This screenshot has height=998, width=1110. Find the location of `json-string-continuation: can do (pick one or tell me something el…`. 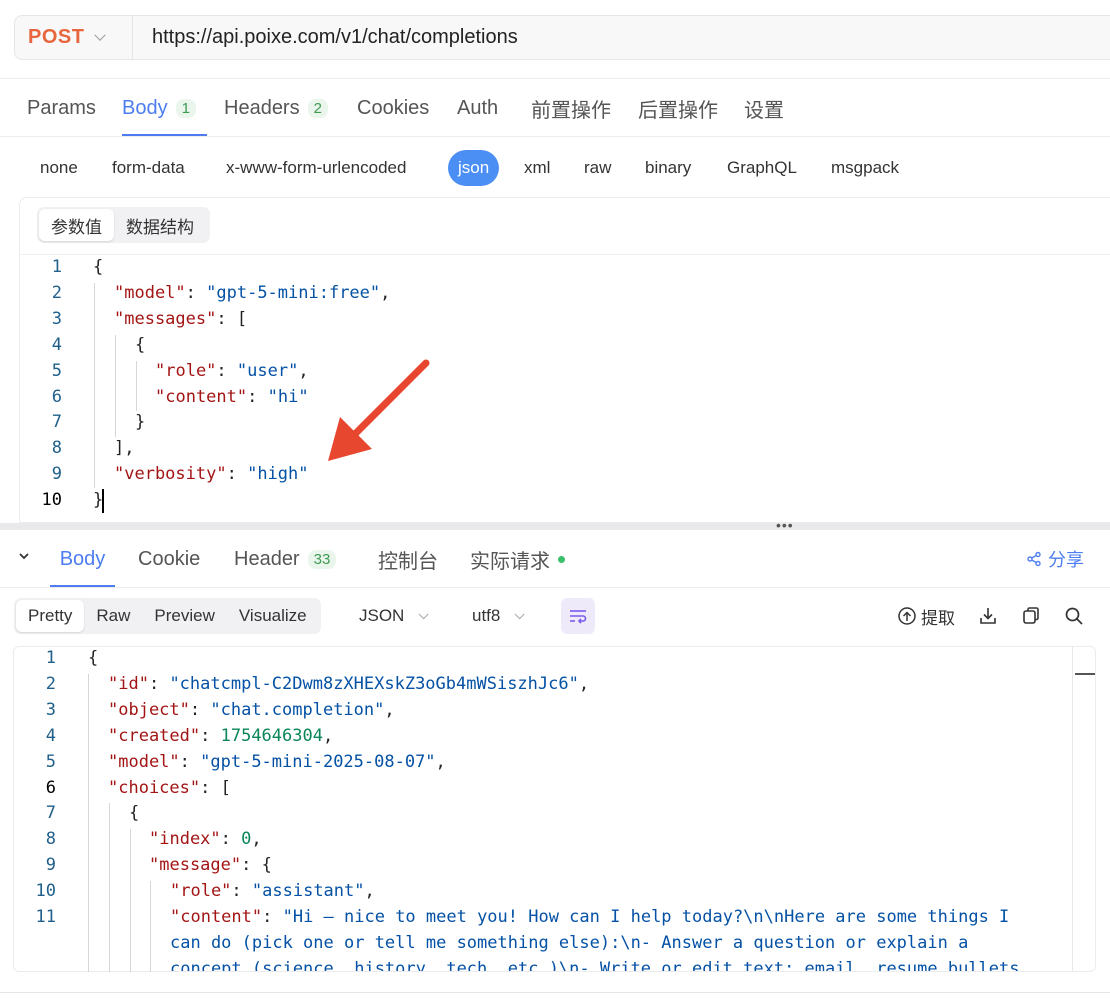

json-string-continuation: can do (pick one or tell me something el… is located at coordinates (569, 943).